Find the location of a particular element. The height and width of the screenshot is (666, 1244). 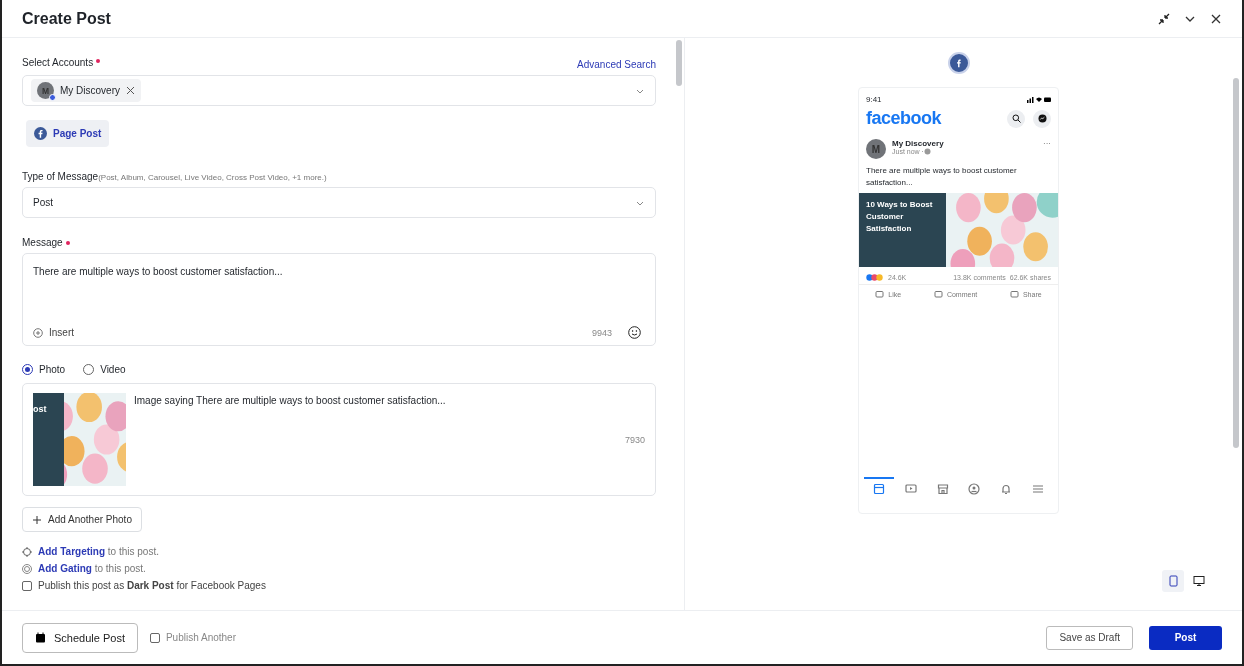

fingerprint-icon is located at coordinates (27, 568).